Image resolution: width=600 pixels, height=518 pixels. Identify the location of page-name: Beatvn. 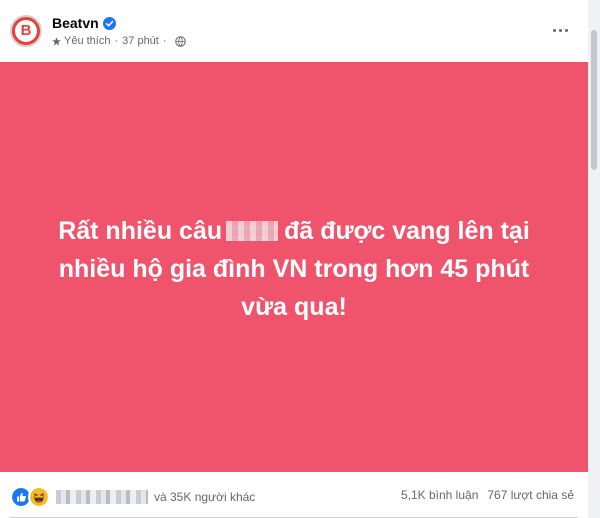
(75, 23).